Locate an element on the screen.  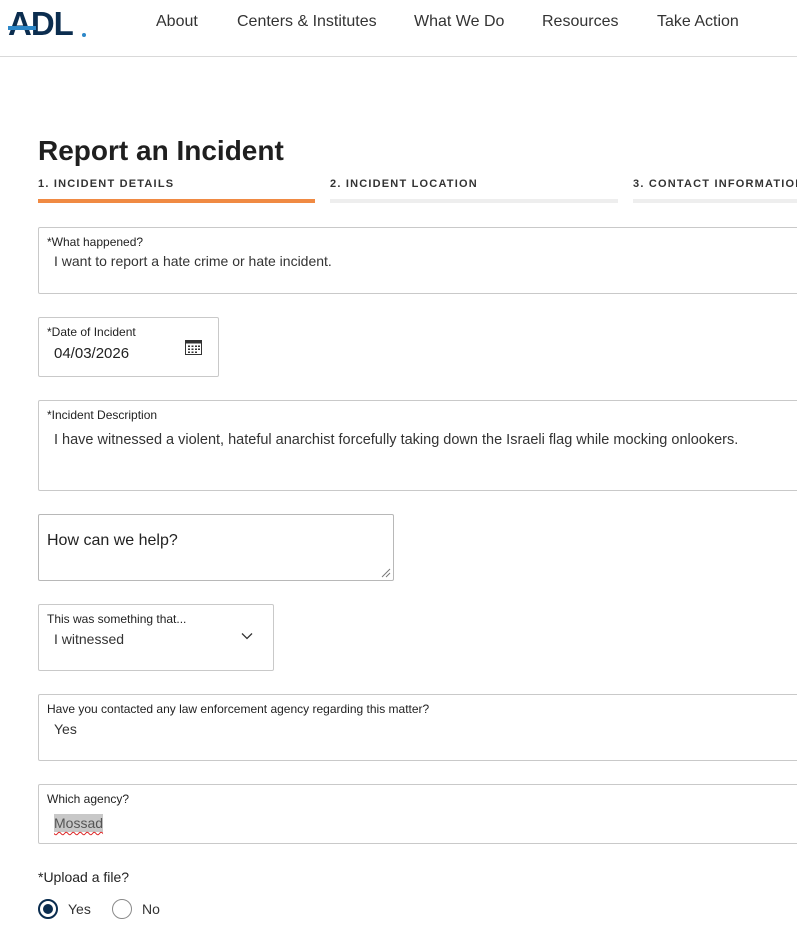
how-can-we-help-textarea: How can we help? is located at coordinates (216, 547).